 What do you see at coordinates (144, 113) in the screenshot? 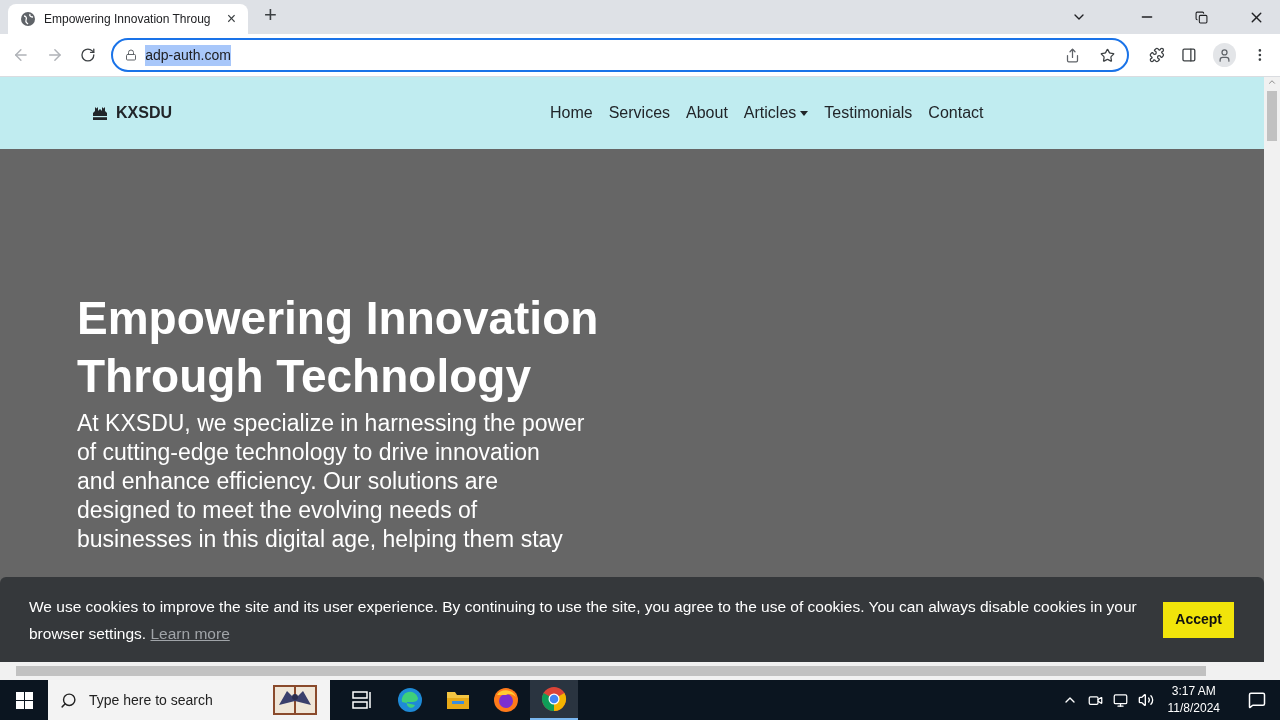
I see `brand-name: KXSDU` at bounding box center [144, 113].